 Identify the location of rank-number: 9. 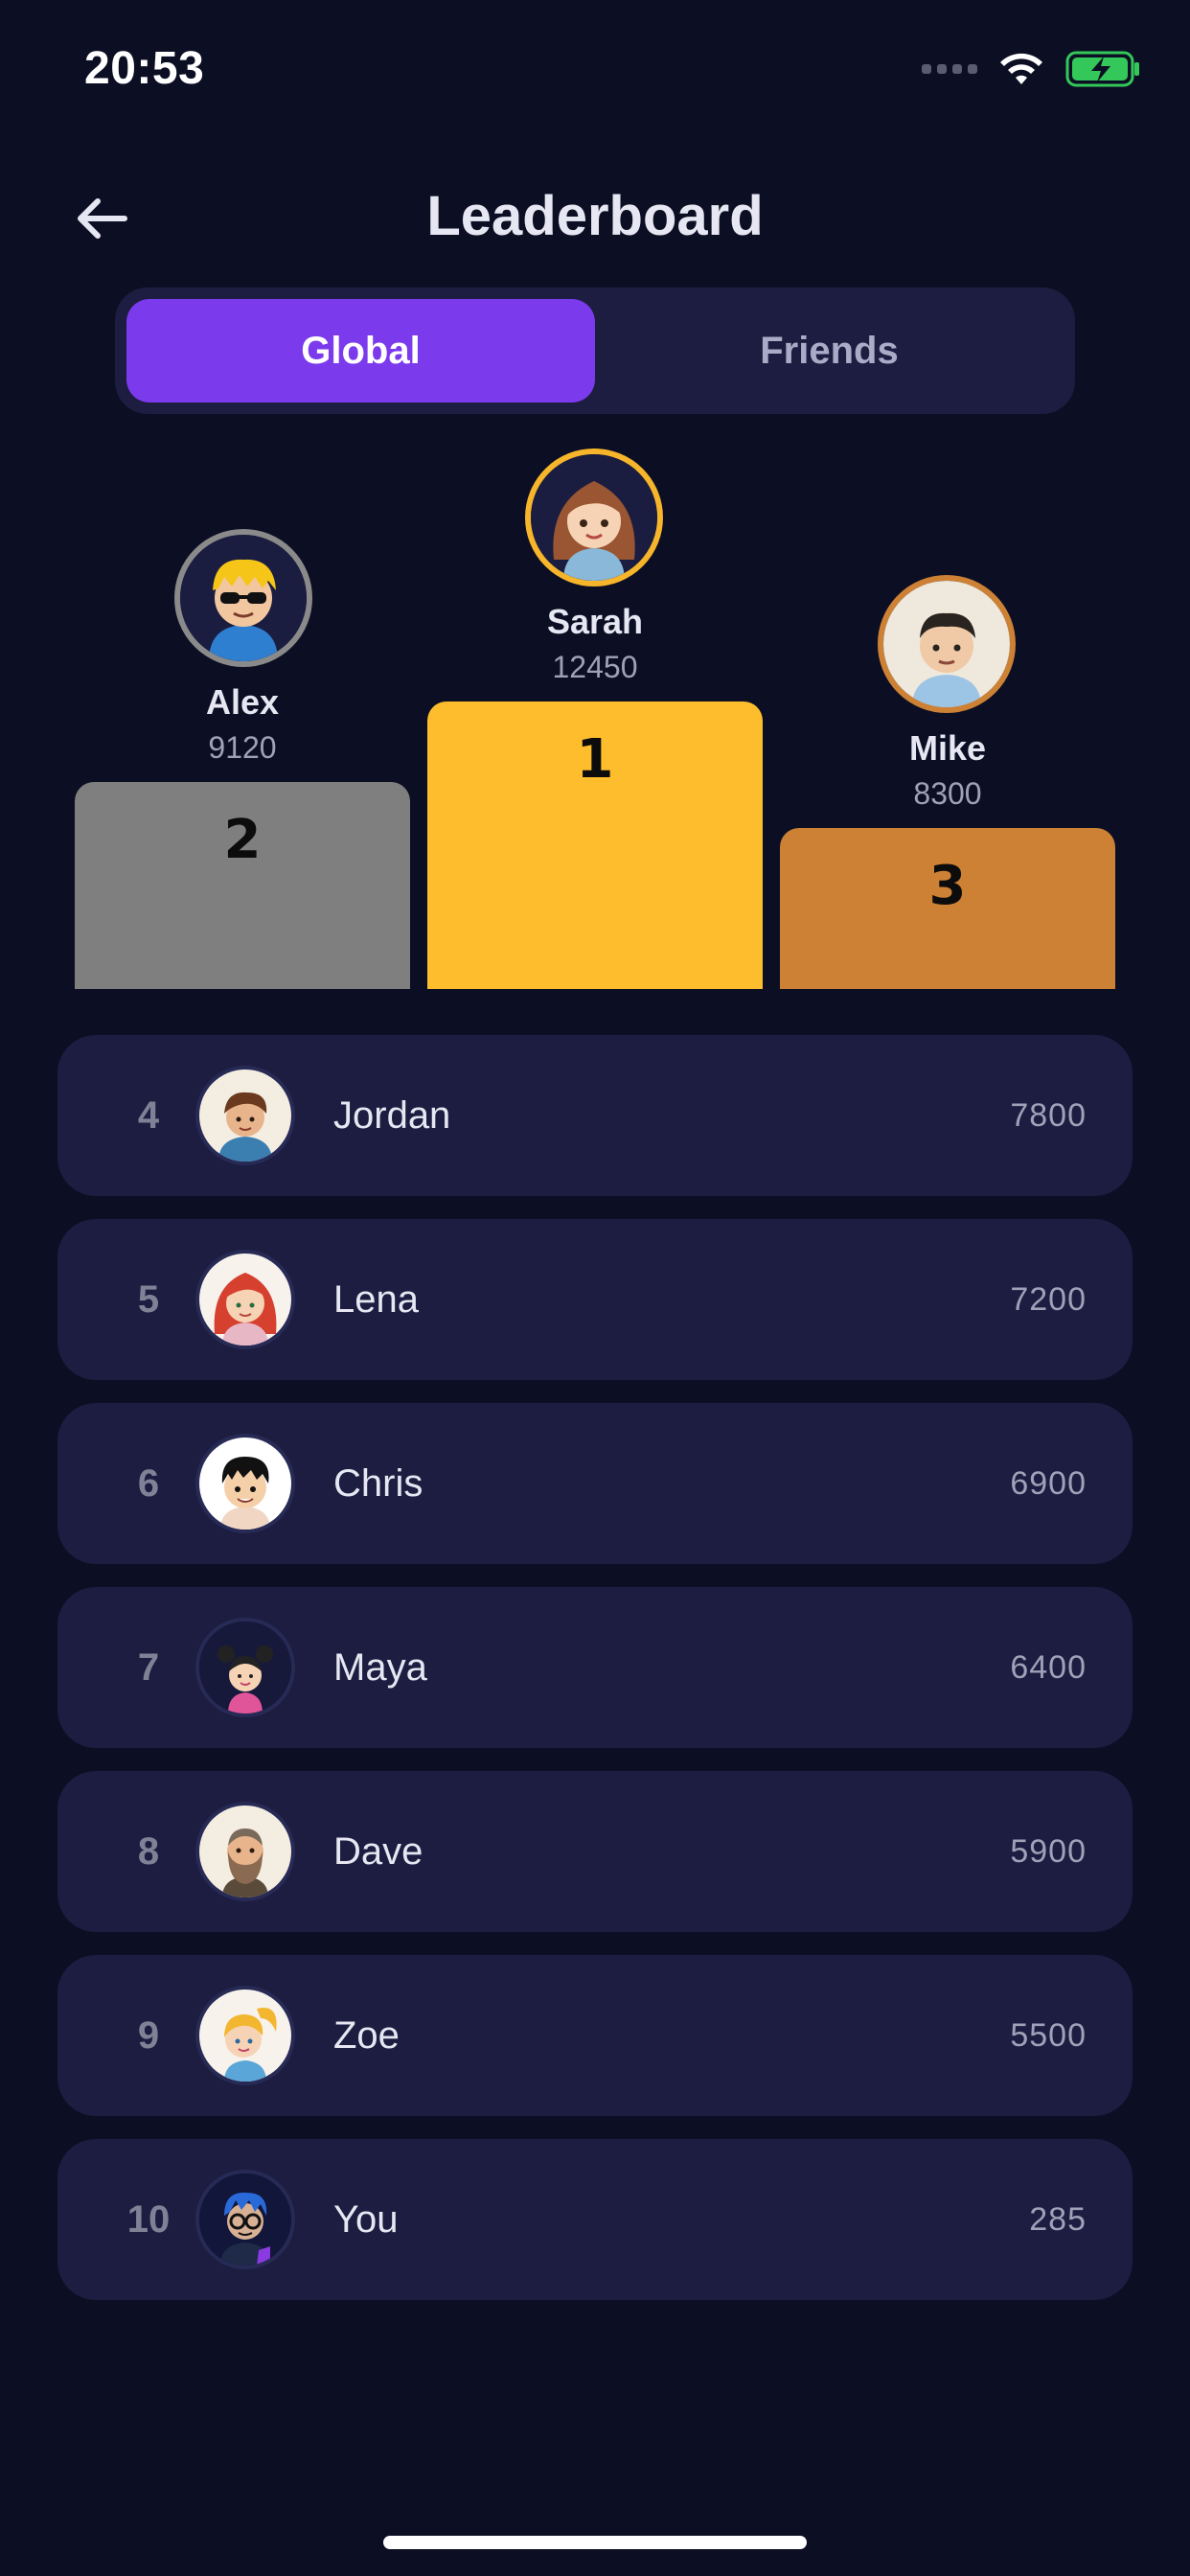
(148, 2035).